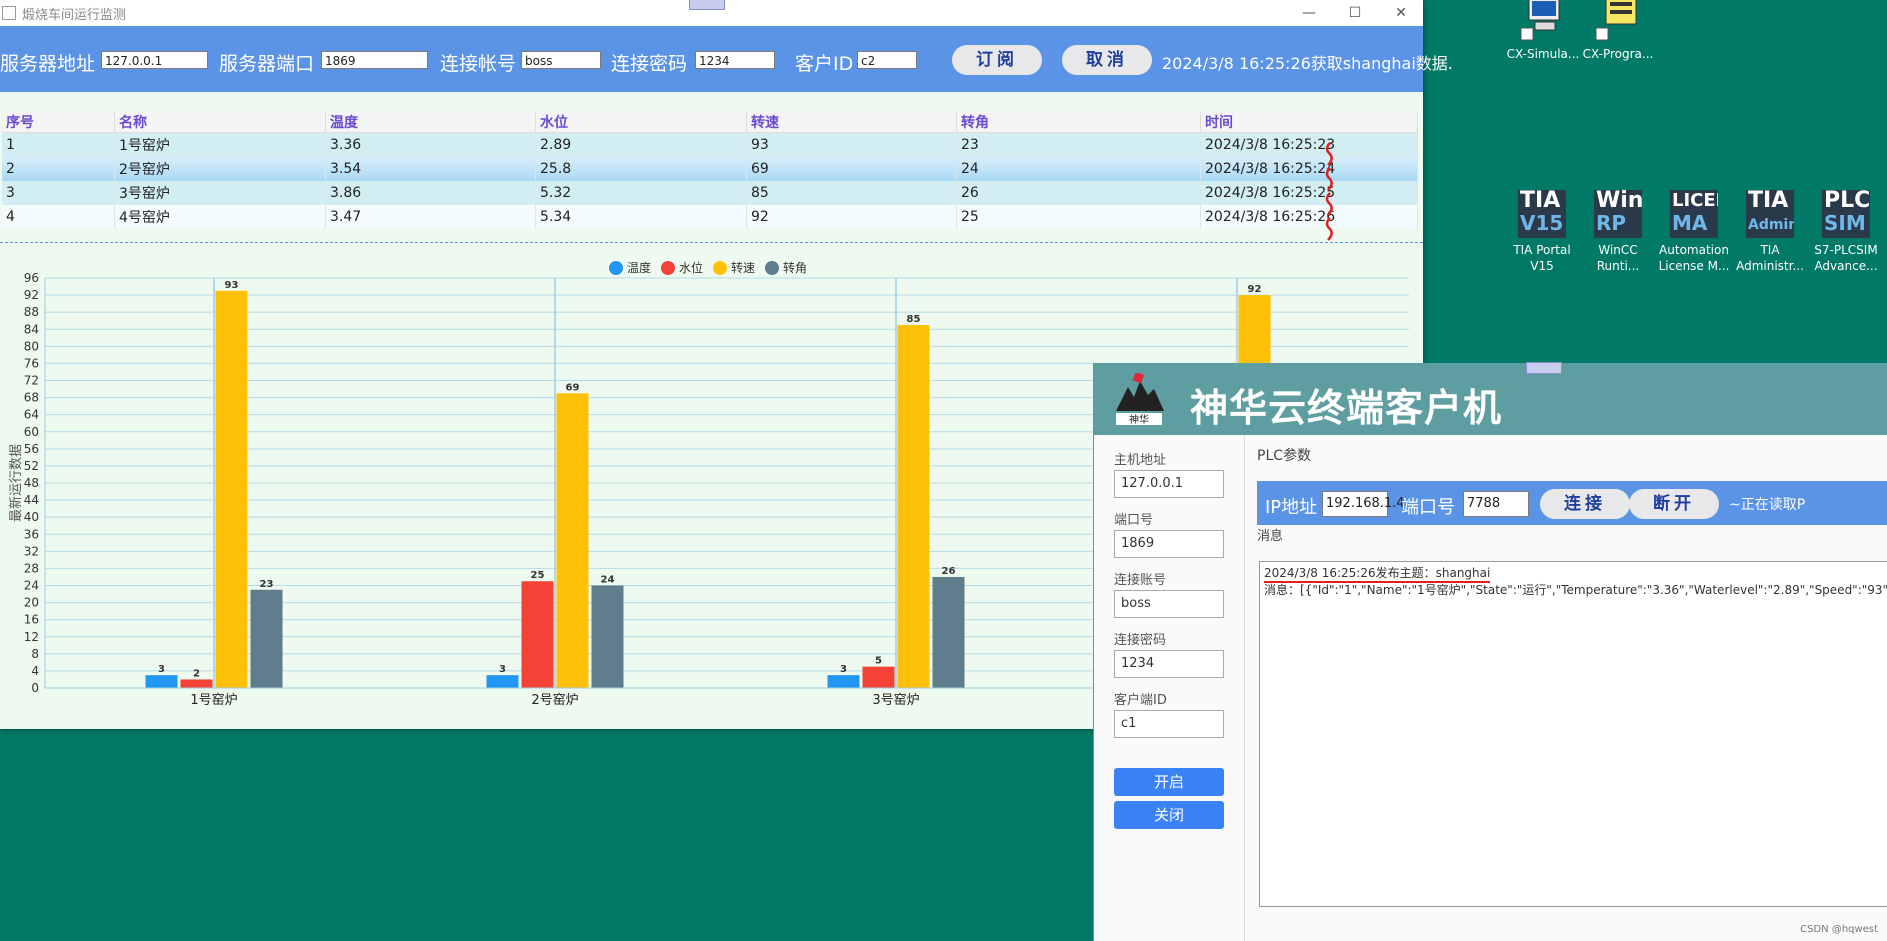  Describe the element at coordinates (1355, 13) in the screenshot. I see `maximize-icon: ☐` at that location.